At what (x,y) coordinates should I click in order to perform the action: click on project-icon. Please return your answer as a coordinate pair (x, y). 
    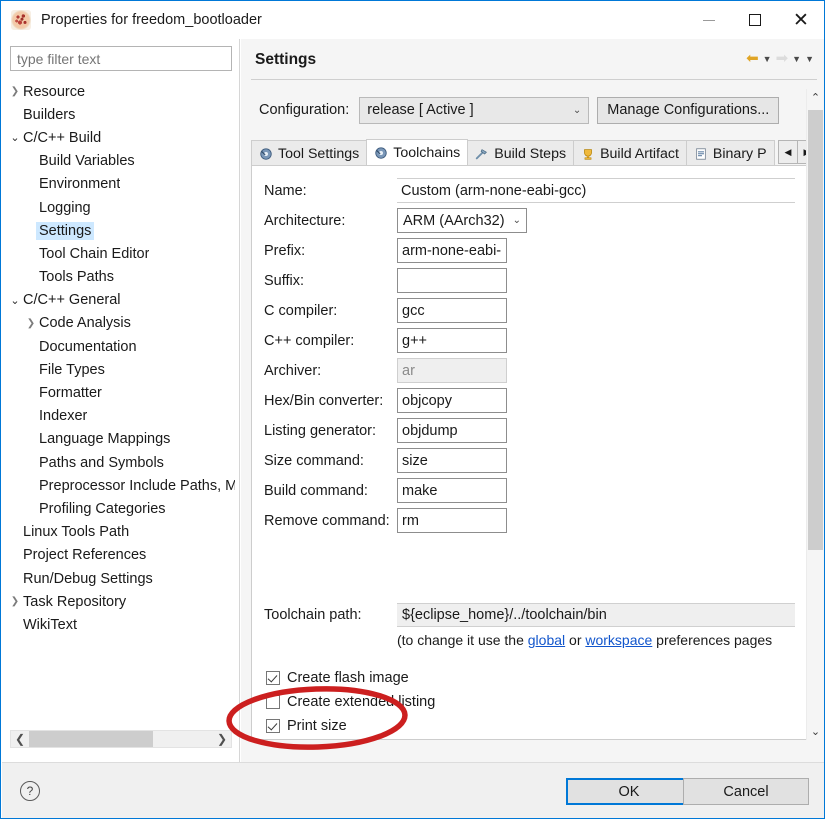
    Looking at the image, I should click on (21, 20).